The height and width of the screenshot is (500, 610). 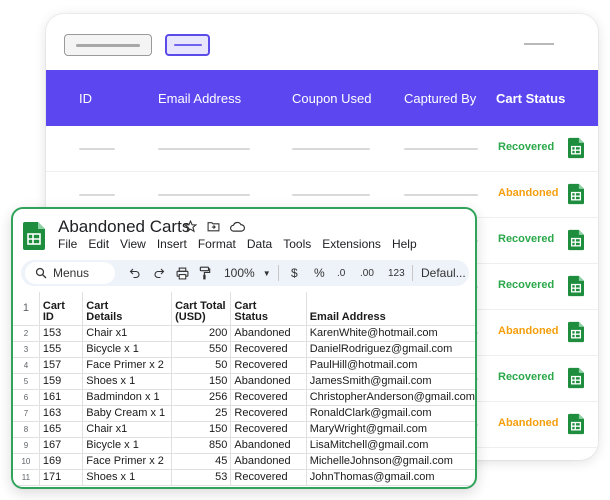 I want to click on number-format-button: 123, so click(x=396, y=273).